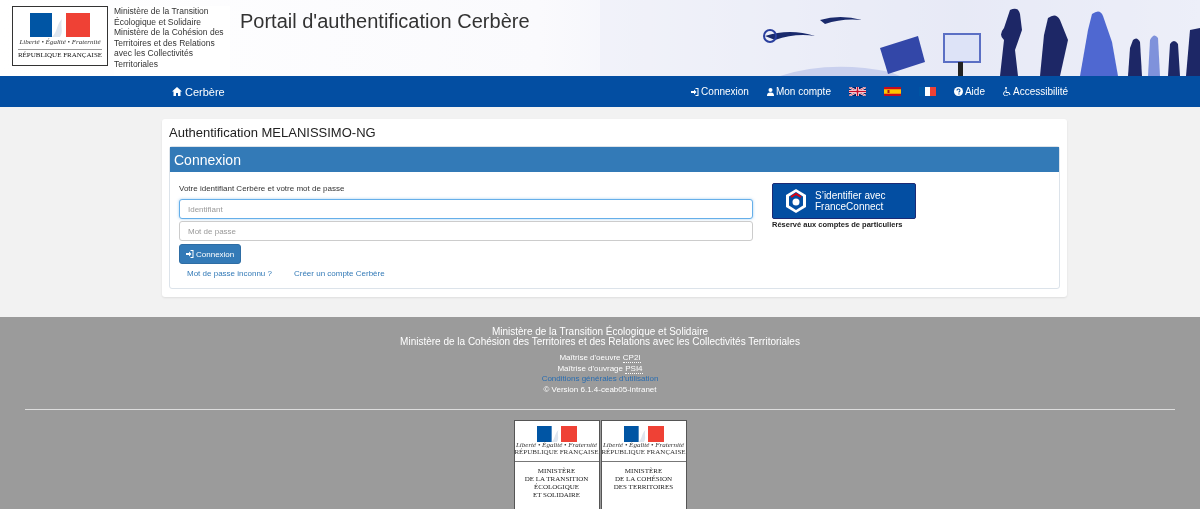 This screenshot has width=1200, height=509. I want to click on credit-abbreviation: PSI4, so click(634, 368).